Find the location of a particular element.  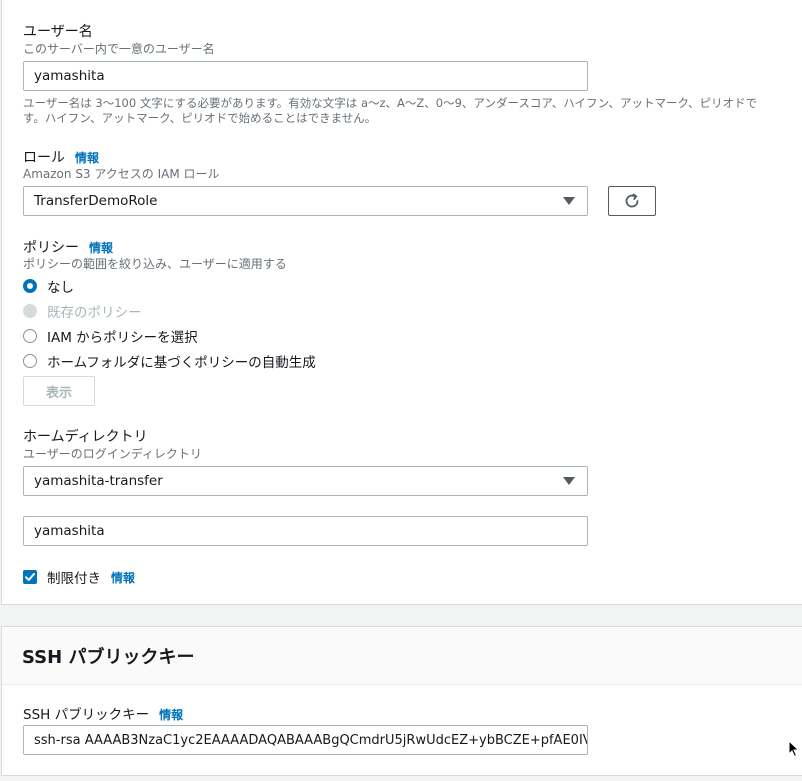

ssh-field-label-row: SSH パブリックキー 情報 is located at coordinates (103, 713).